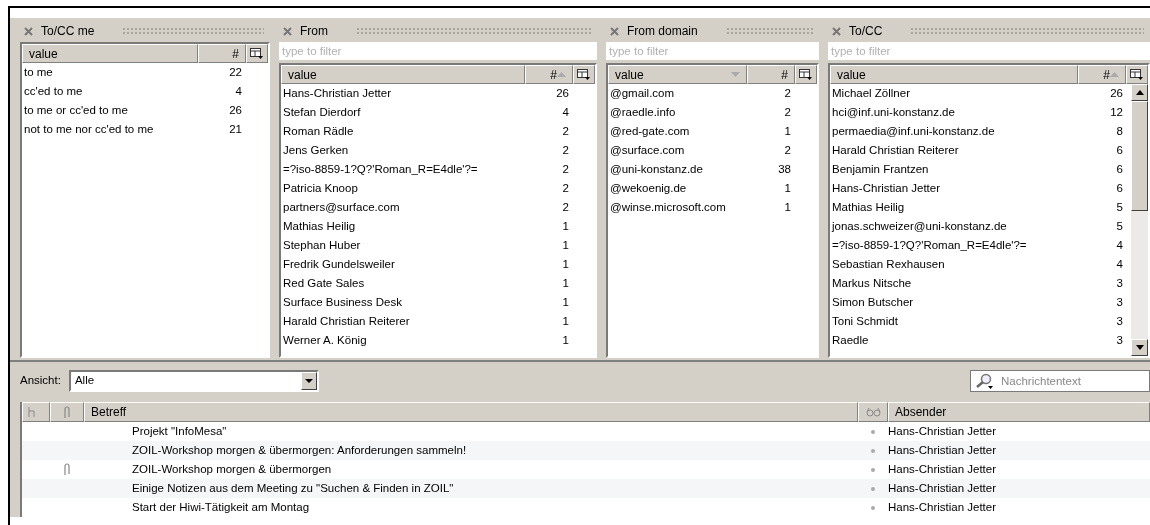  I want to click on subject-cell: Start der Hiwi-Tätigkeit am Montag, so click(221, 506).